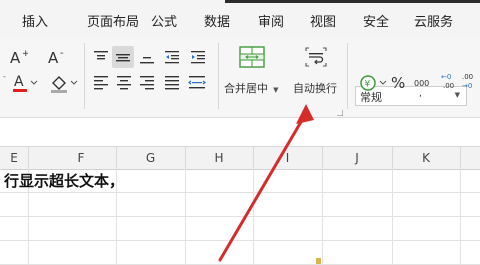 The width and height of the screenshot is (480, 265). I want to click on annotation-arrow, so click(266, 183).